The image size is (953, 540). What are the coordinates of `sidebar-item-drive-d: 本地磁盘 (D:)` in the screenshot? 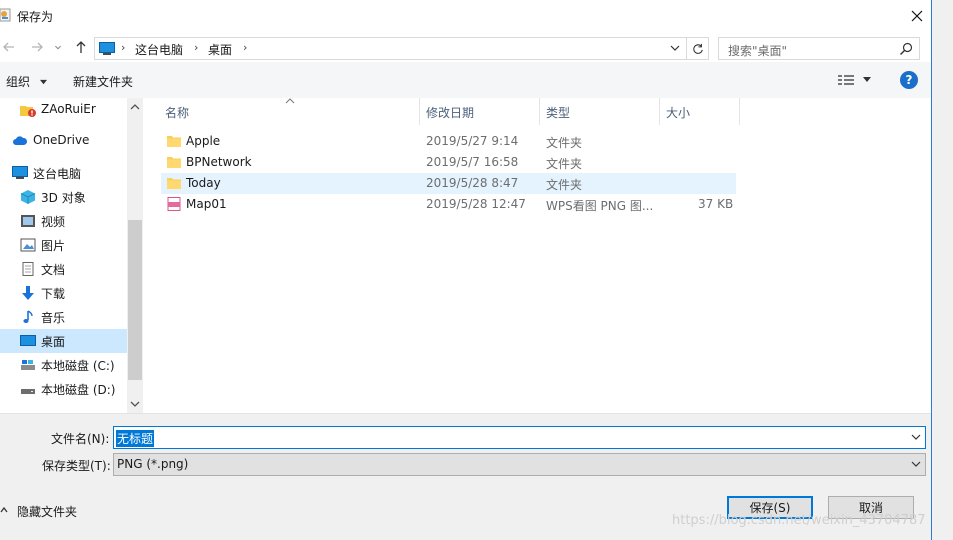 It's located at (63, 389).